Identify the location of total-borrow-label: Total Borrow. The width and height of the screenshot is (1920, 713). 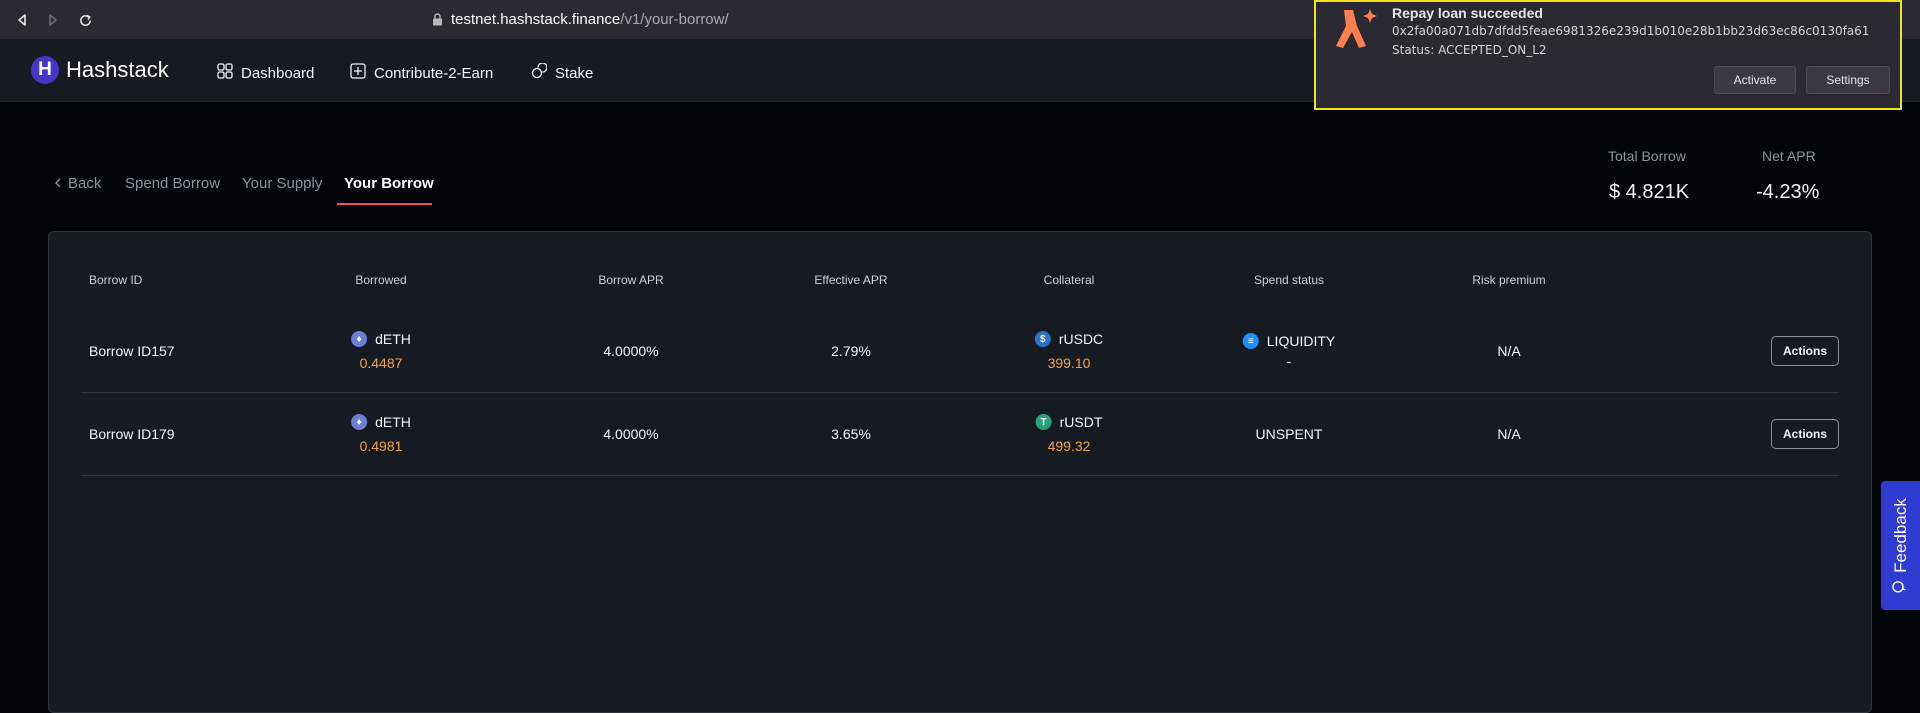
(1647, 156).